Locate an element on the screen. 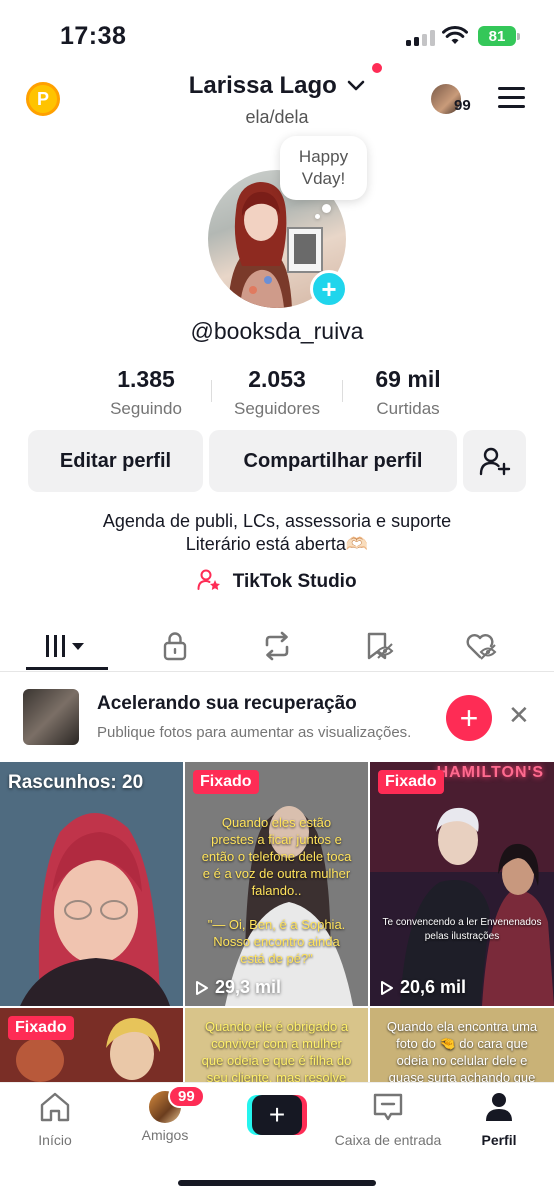 Image resolution: width=554 pixels, height=1200 pixels. nav-inbox-label: Caixa de entrada is located at coordinates (388, 1140).